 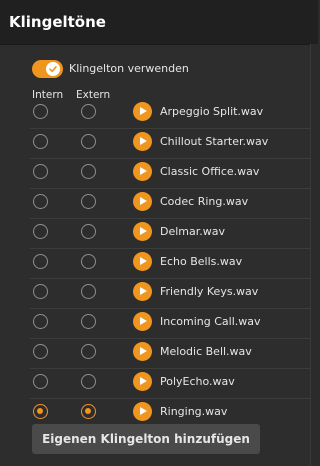 I want to click on ringtone-name: Classic Office.wav, so click(x=210, y=171).